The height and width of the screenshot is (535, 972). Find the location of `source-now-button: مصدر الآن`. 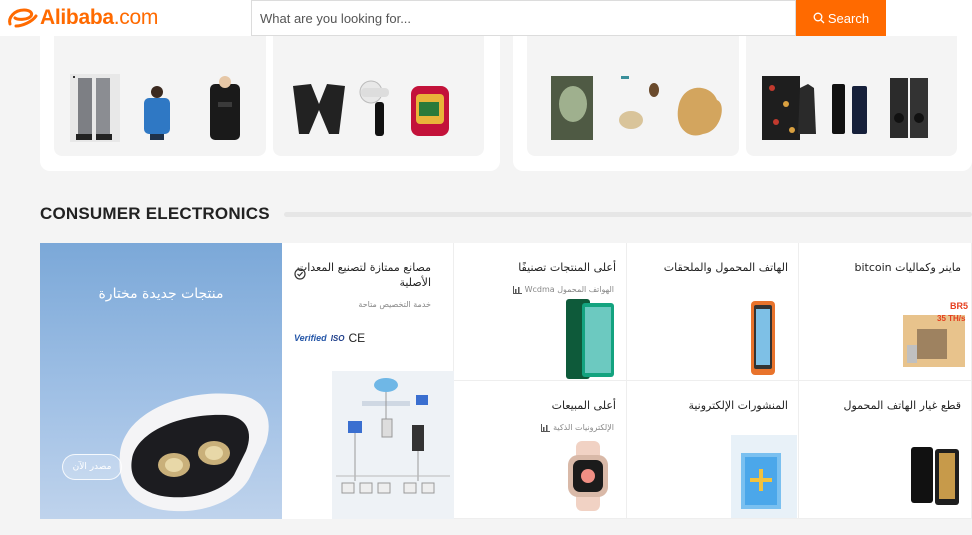

source-now-button: مصدر الآن is located at coordinates (92, 467).